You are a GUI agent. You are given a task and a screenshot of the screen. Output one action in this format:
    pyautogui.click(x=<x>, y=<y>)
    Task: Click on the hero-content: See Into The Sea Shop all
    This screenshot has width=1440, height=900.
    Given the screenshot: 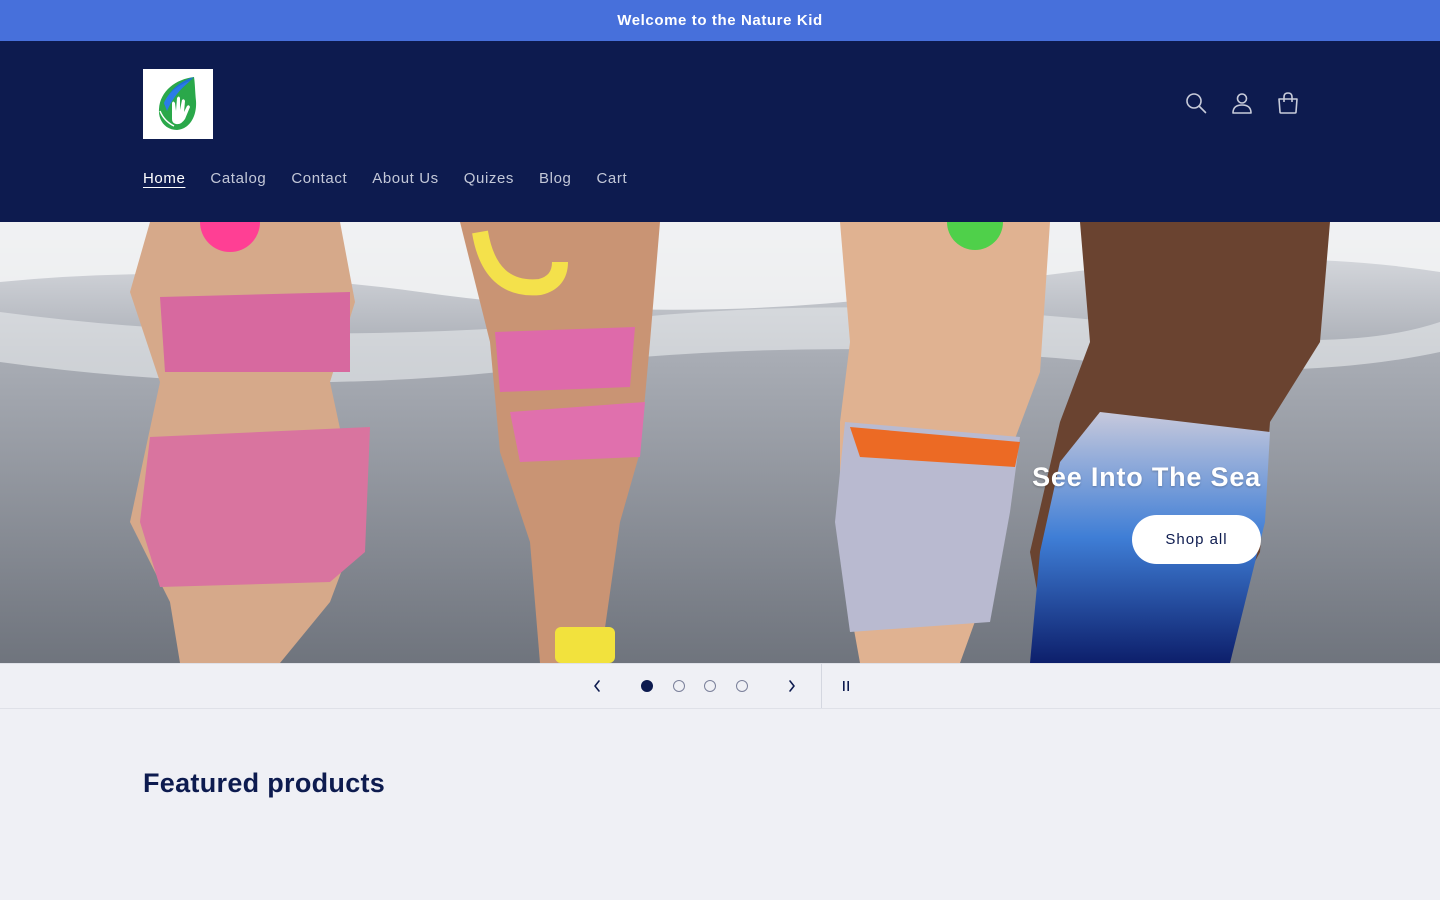 What is the action you would take?
    pyautogui.click(x=1146, y=513)
    